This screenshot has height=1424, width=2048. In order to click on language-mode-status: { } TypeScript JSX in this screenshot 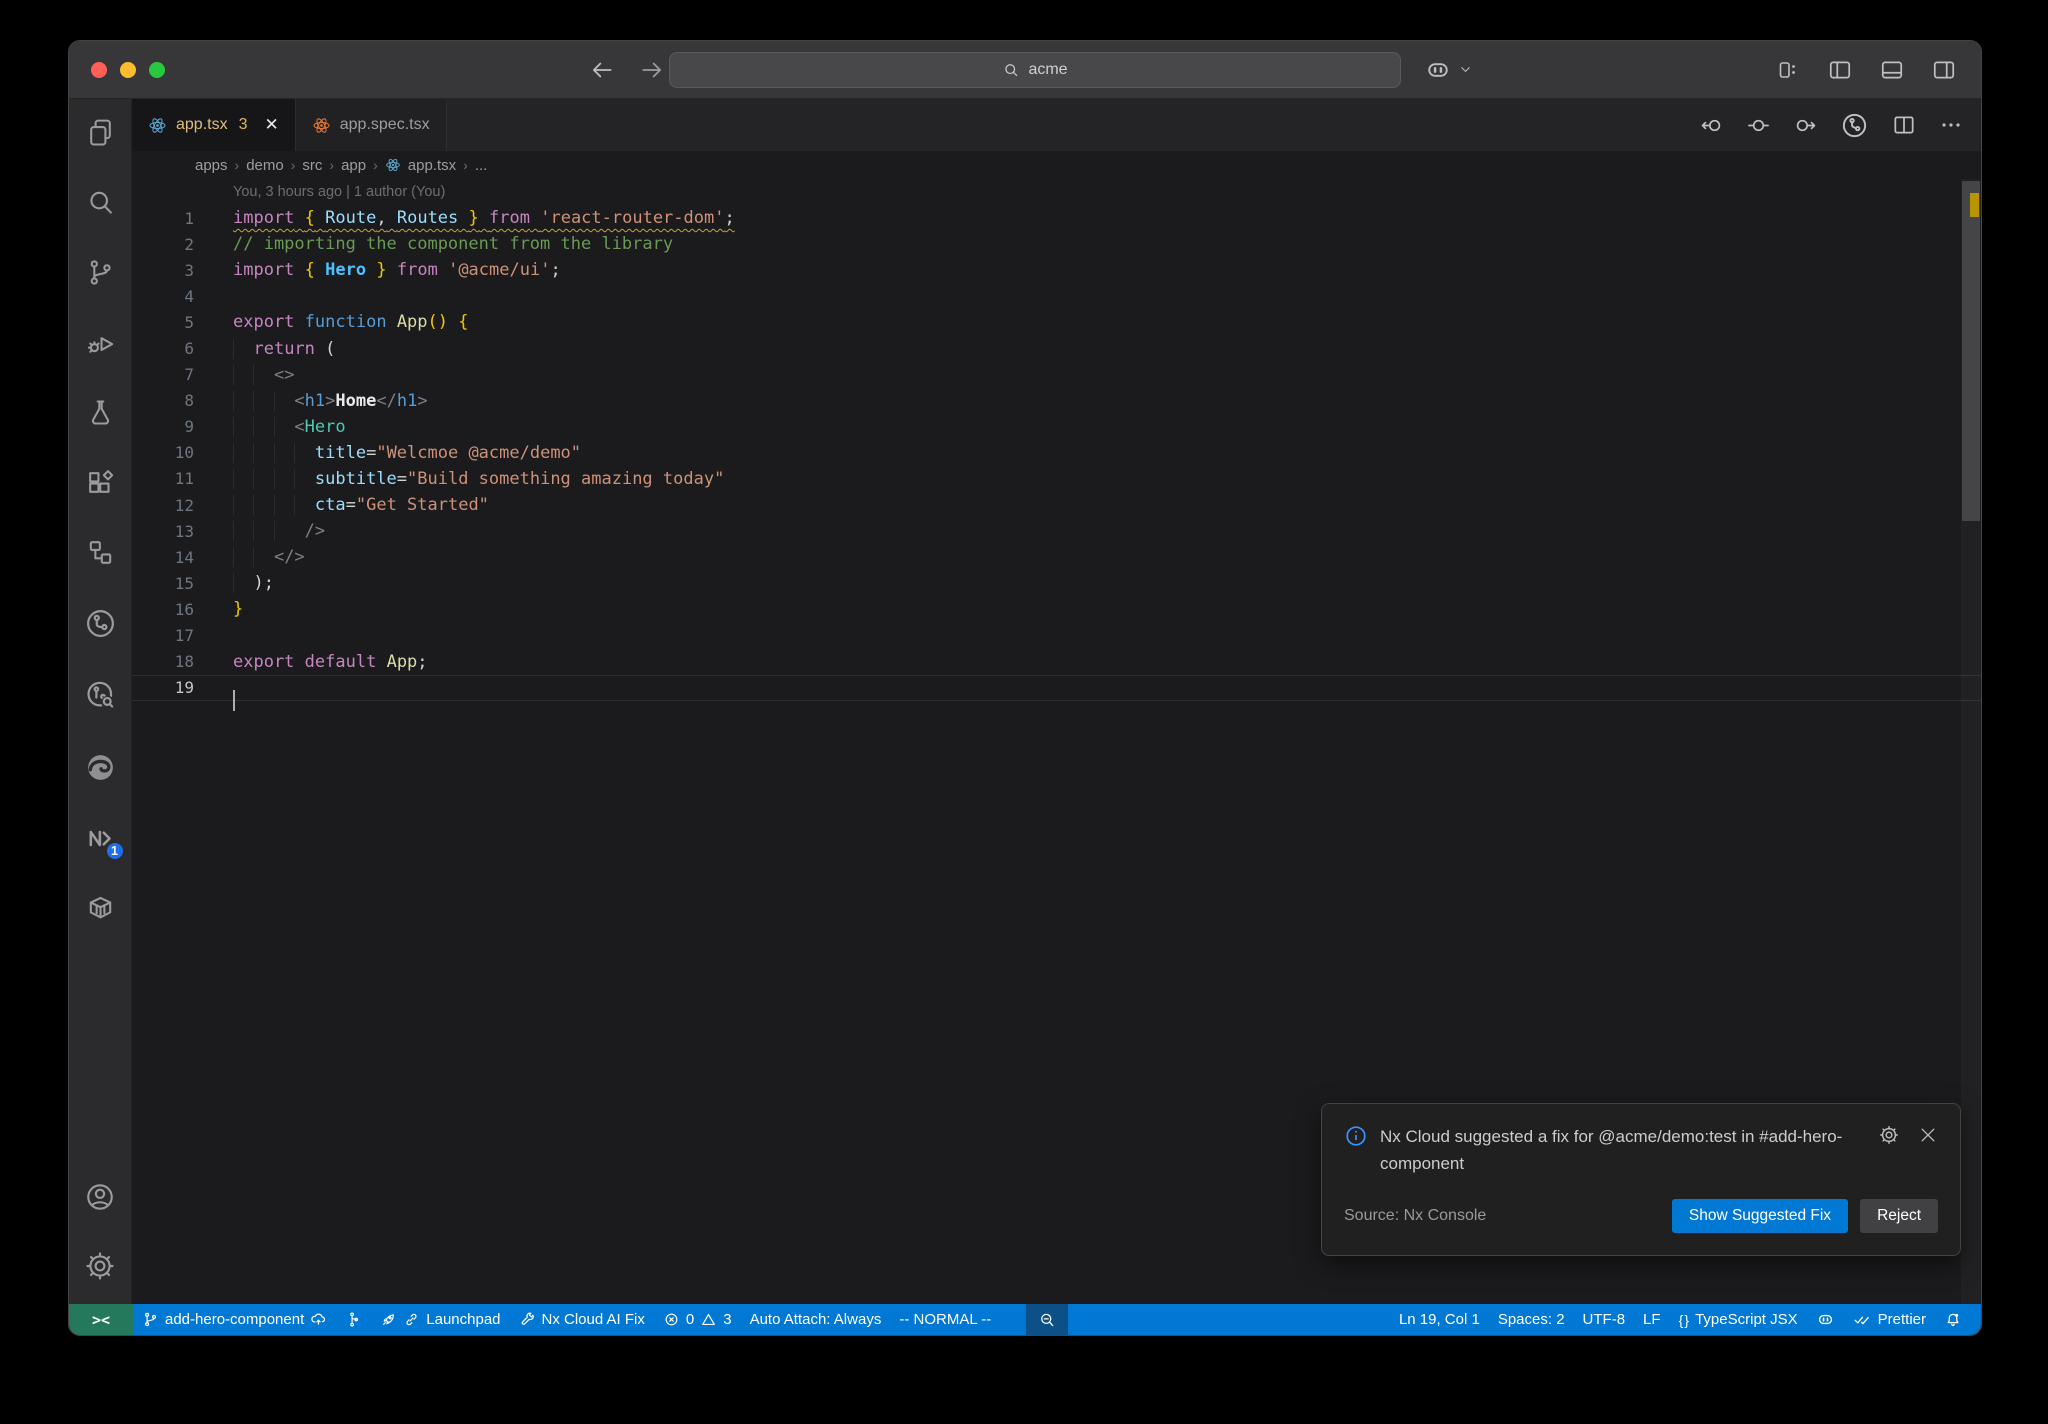, I will do `click(1738, 1319)`.